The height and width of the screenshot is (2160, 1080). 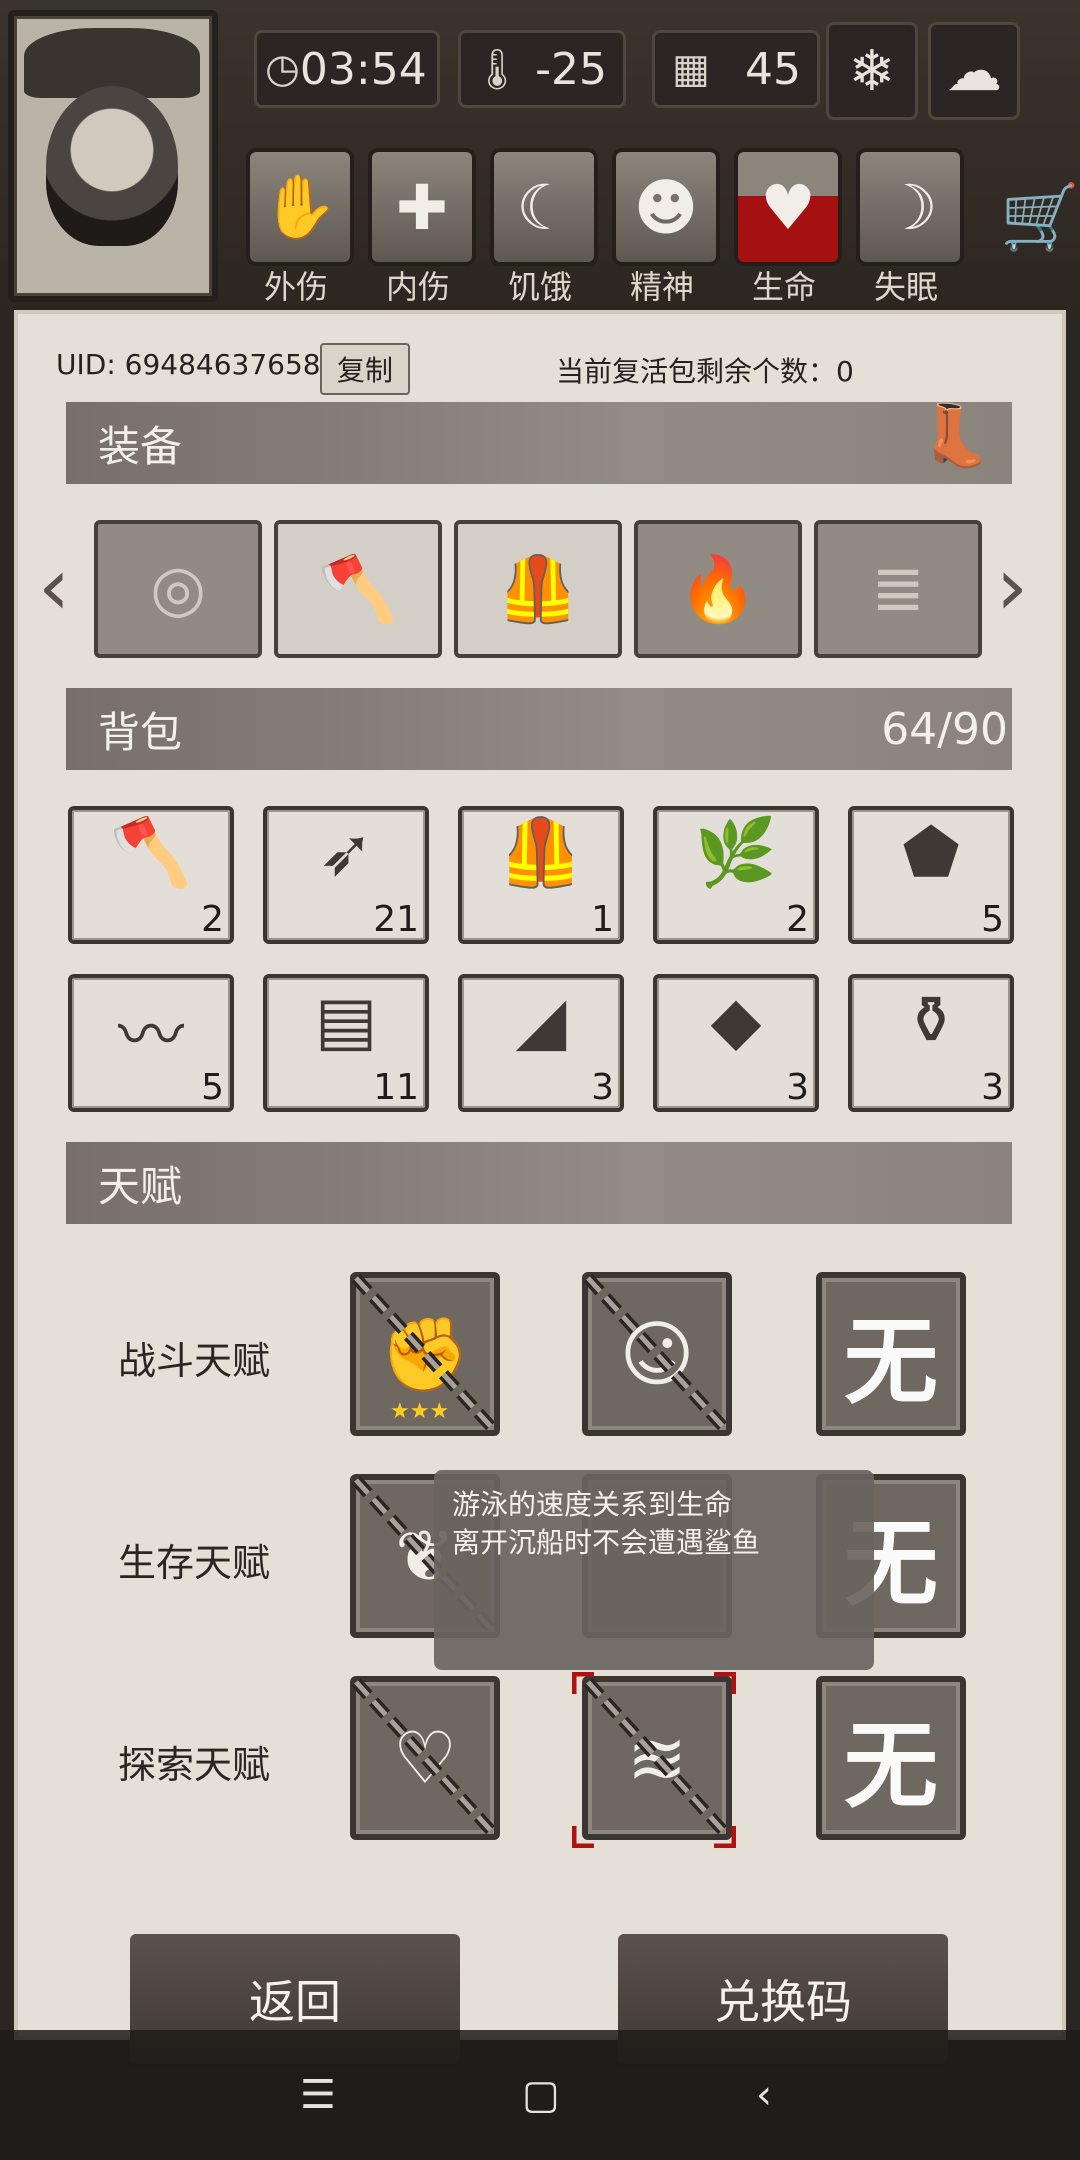 I want to click on talent-row-label-exploration: 探索天赋, so click(x=194, y=1765).